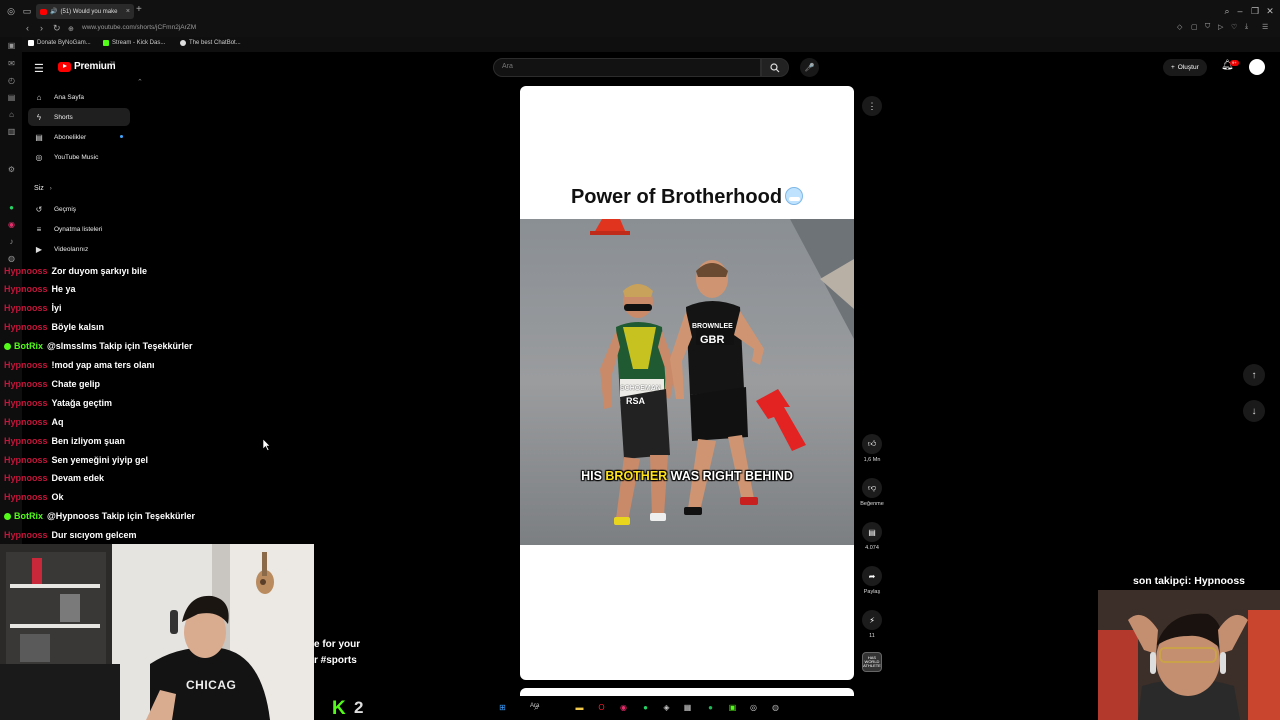 The image size is (1280, 720). I want to click on shield-icon: ⛉, so click(1207, 27).